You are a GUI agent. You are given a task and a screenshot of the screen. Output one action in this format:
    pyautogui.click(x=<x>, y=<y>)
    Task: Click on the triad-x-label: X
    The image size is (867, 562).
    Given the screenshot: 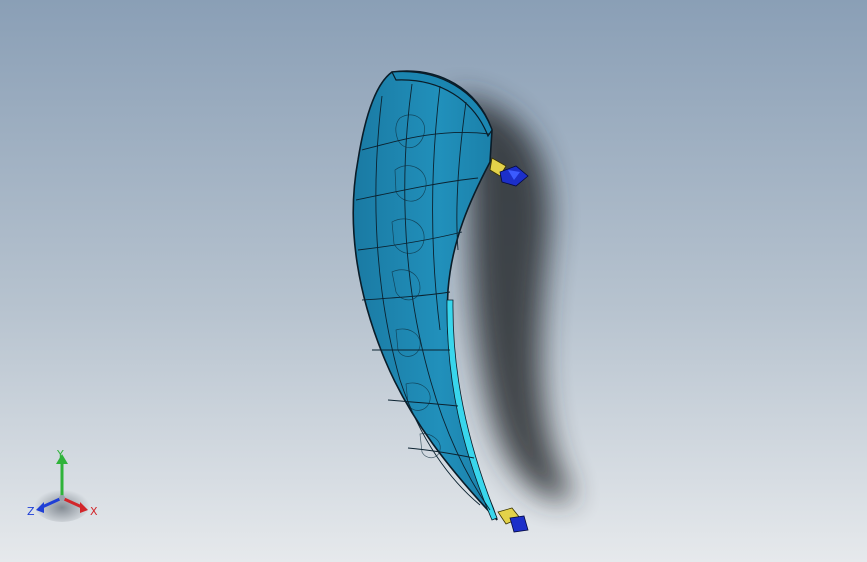 What is the action you would take?
    pyautogui.click(x=94, y=511)
    